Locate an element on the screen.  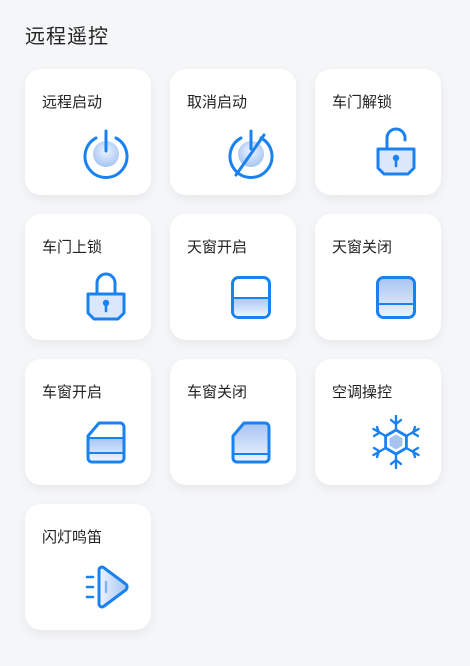
unlock-icon is located at coordinates (396, 152).